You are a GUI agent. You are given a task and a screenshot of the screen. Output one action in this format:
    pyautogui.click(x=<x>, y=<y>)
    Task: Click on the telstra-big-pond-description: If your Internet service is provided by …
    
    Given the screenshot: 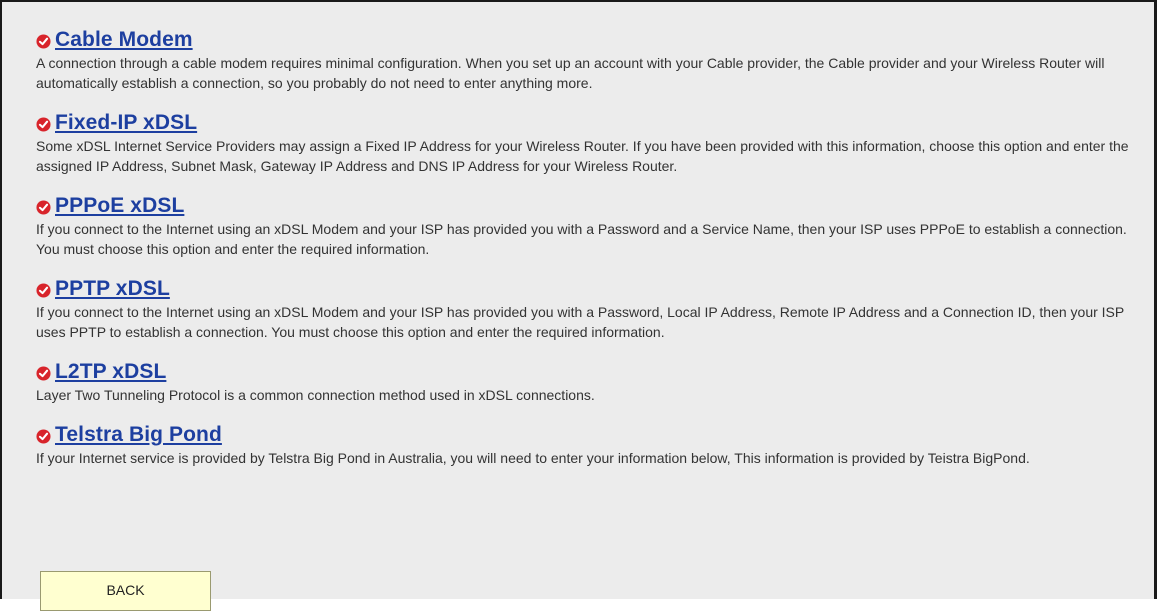 What is the action you would take?
    pyautogui.click(x=533, y=458)
    